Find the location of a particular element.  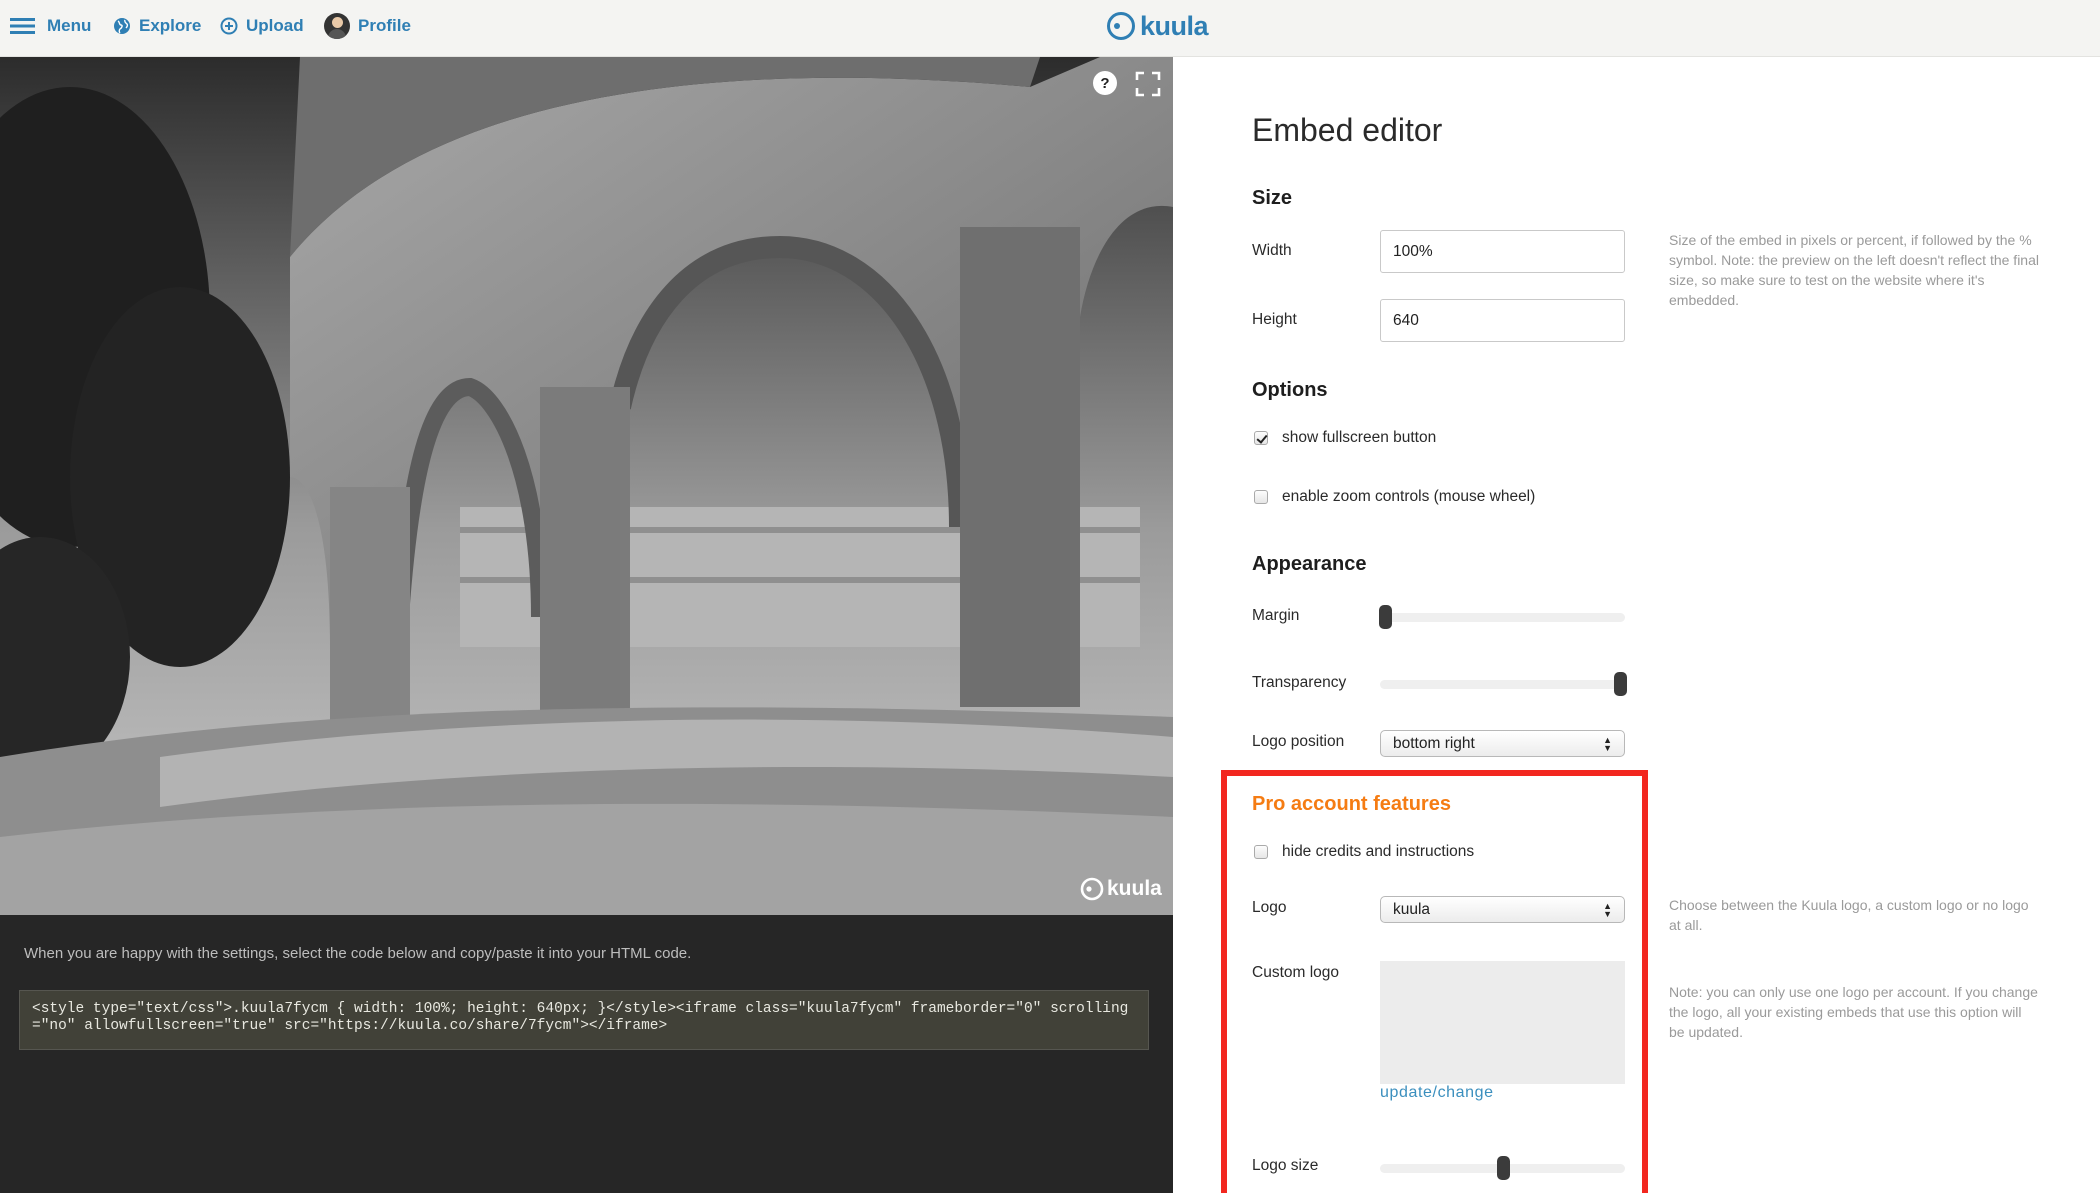

hide-credits-label: hide credits and instructions is located at coordinates (1378, 851).